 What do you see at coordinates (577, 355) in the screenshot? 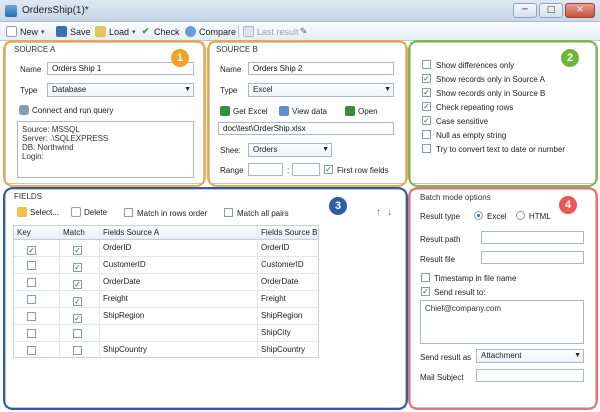
I see `chevron-down-icon: ▼` at bounding box center [577, 355].